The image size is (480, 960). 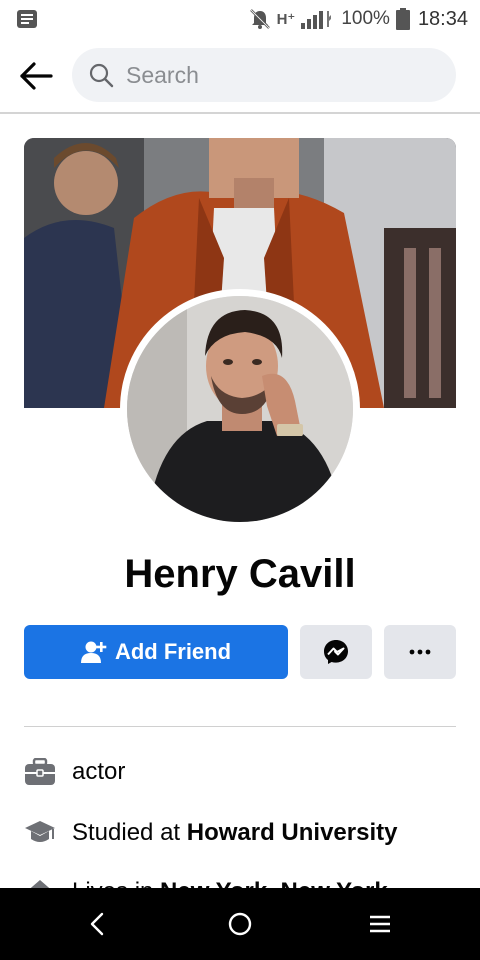 I want to click on nav-back-button, so click(x=98, y=924).